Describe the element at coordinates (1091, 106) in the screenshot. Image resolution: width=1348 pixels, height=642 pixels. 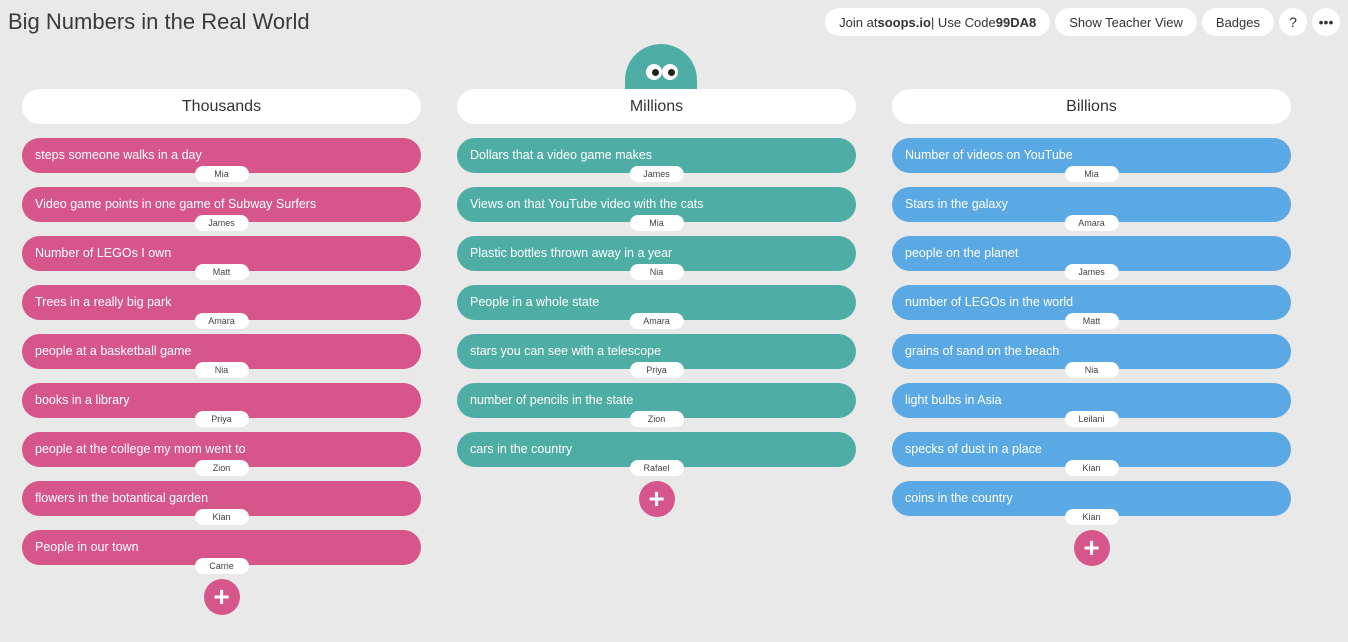
I see `column-header-billions: Billions` at that location.